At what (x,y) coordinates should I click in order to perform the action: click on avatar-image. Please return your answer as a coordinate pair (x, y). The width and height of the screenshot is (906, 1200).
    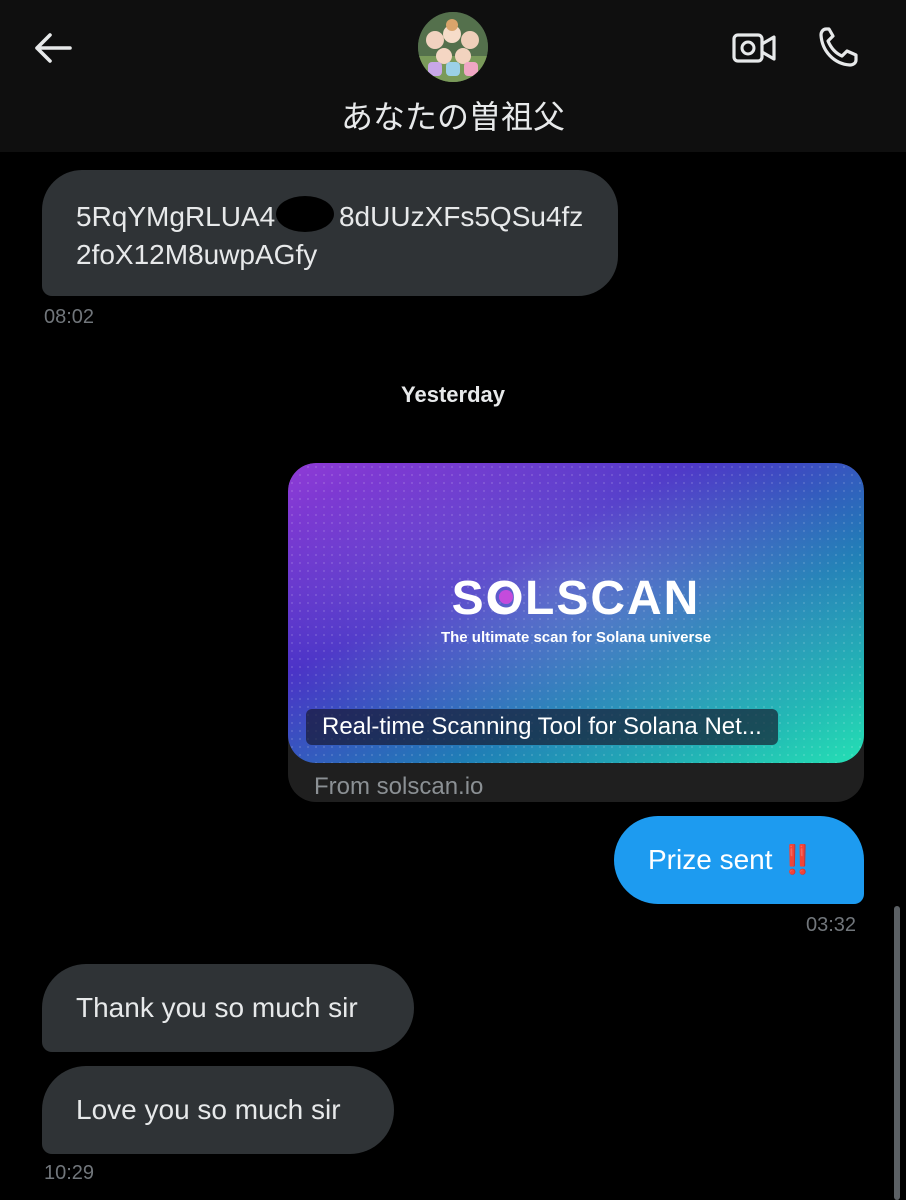
    Looking at the image, I should click on (453, 47).